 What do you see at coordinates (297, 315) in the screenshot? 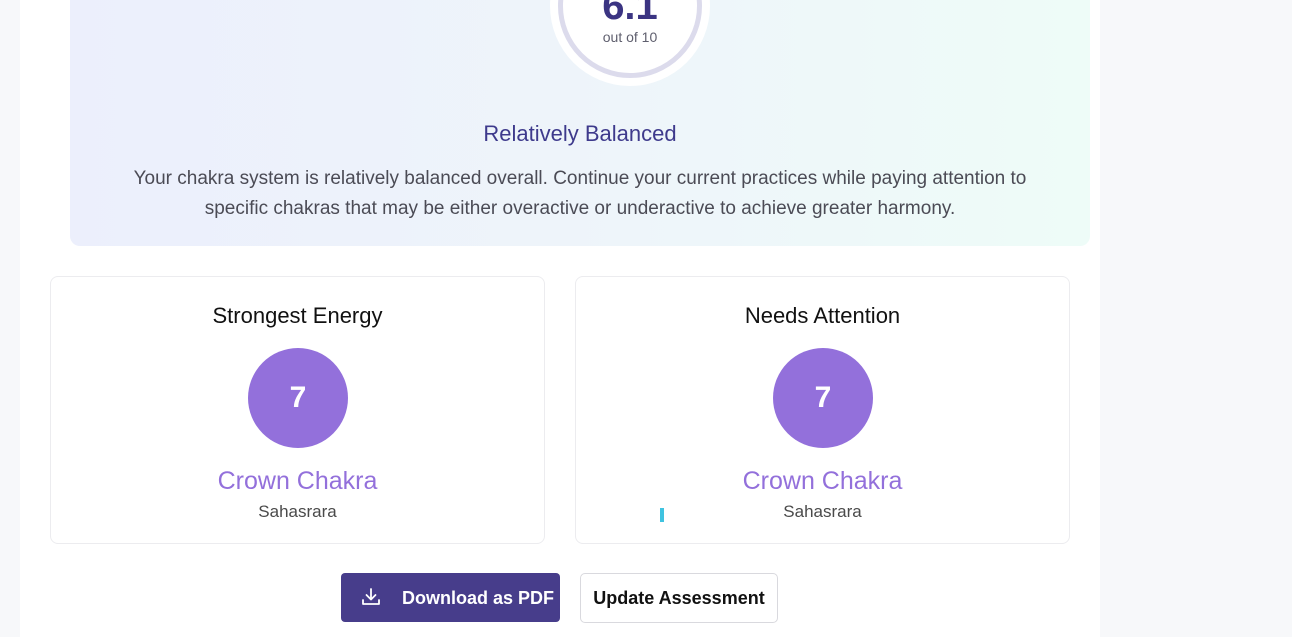
I see `strongest-energy-heading: Strongest Energy` at bounding box center [297, 315].